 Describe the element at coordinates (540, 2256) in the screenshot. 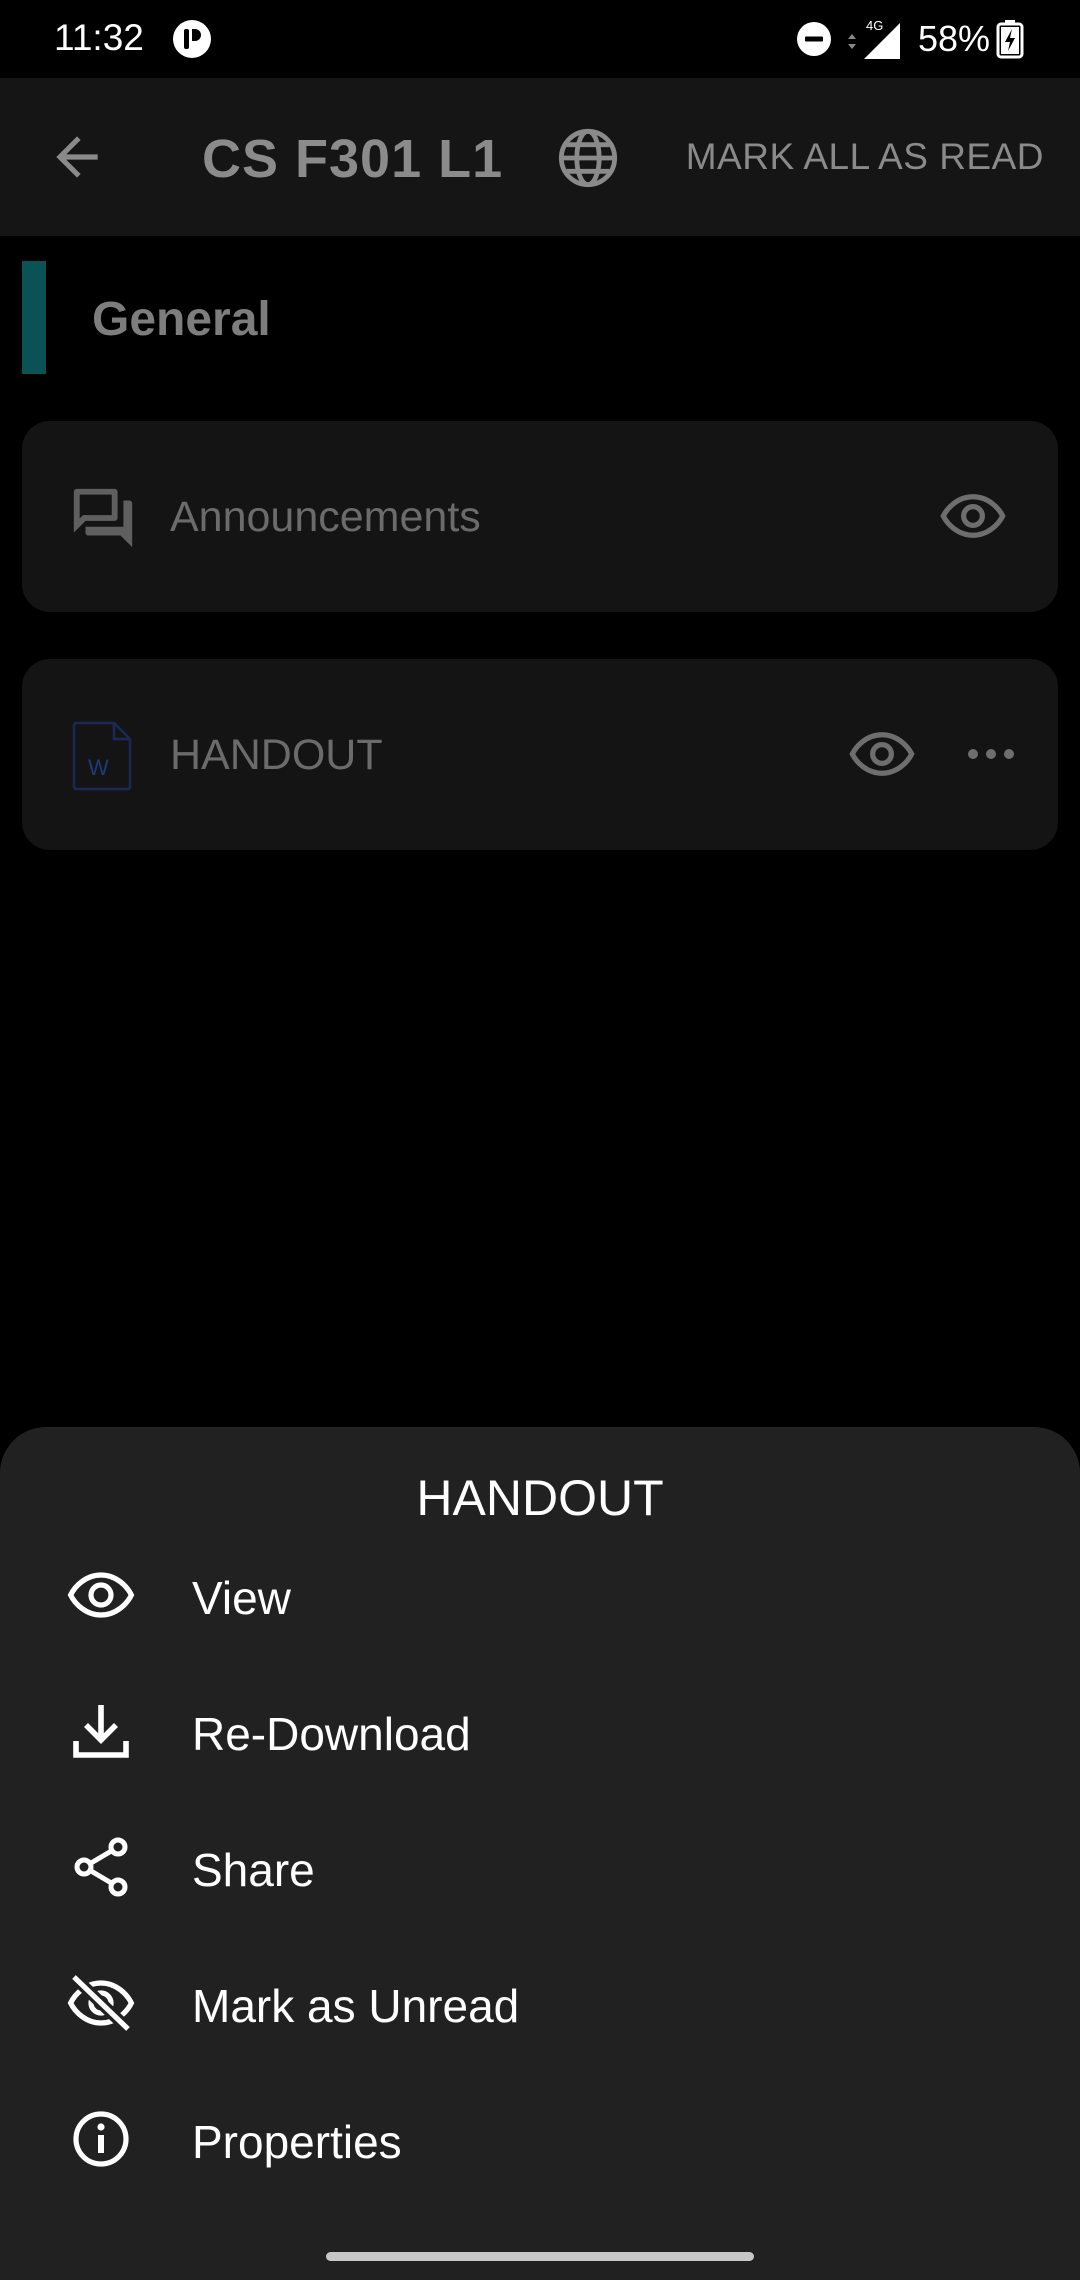

I see `gesture-nav-handle` at that location.